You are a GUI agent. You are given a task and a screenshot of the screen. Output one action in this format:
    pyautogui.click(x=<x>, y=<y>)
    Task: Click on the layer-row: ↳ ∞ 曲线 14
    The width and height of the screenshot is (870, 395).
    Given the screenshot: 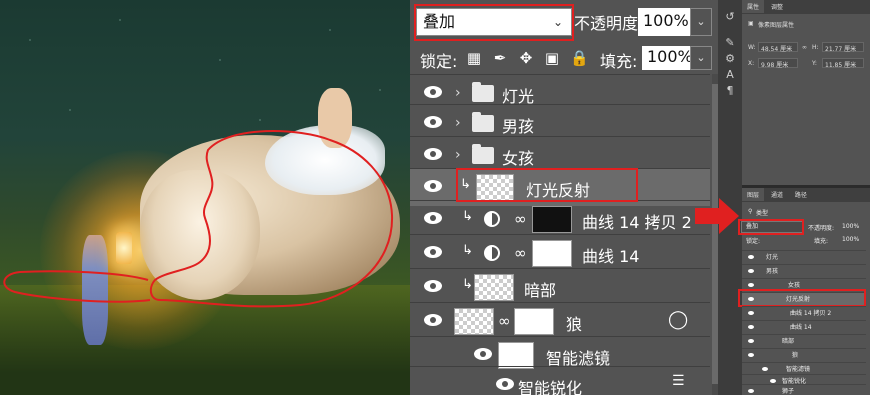 What is the action you would take?
    pyautogui.click(x=560, y=253)
    